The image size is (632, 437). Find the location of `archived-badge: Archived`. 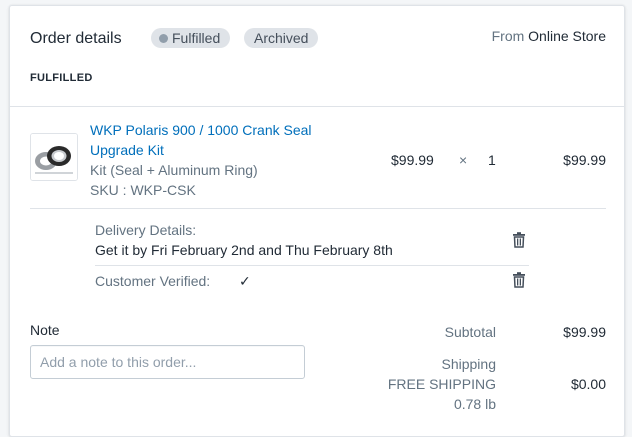

archived-badge: Archived is located at coordinates (281, 38).